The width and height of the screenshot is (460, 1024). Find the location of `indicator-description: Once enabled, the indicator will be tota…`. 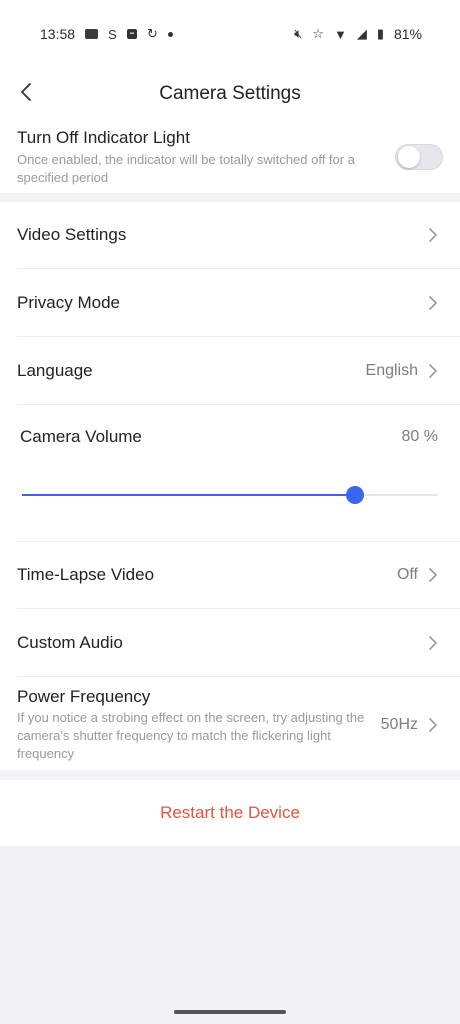

indicator-description: Once enabled, the indicator will be tota… is located at coordinates (186, 168).